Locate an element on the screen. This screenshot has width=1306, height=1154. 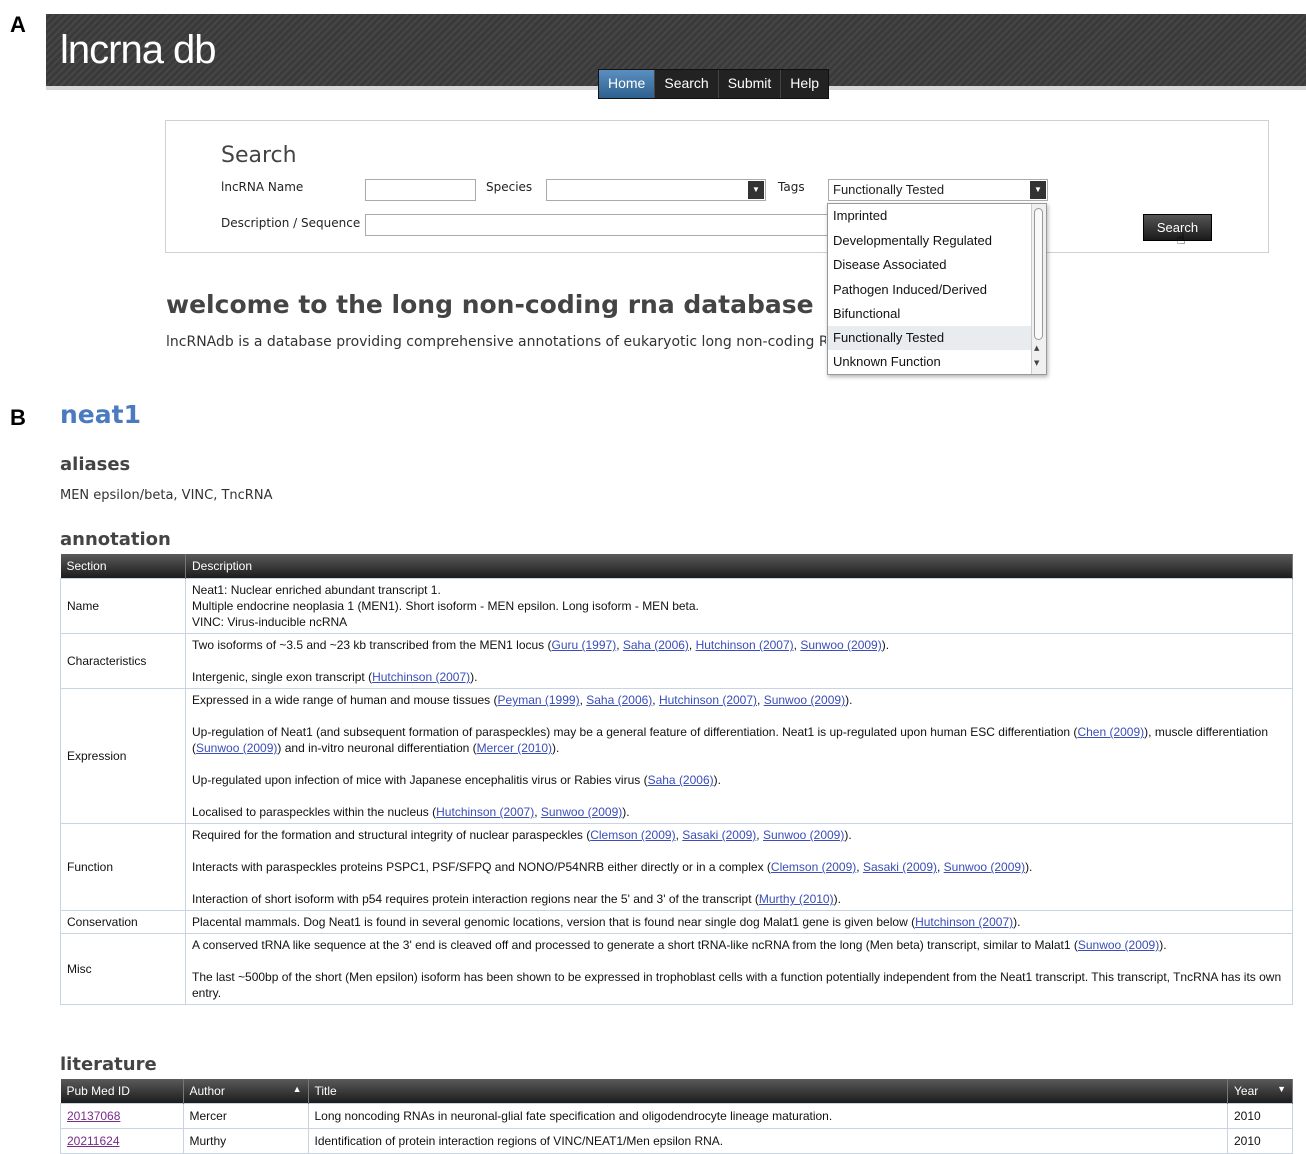
citation-link: Chen (2009) is located at coordinates (1110, 732).